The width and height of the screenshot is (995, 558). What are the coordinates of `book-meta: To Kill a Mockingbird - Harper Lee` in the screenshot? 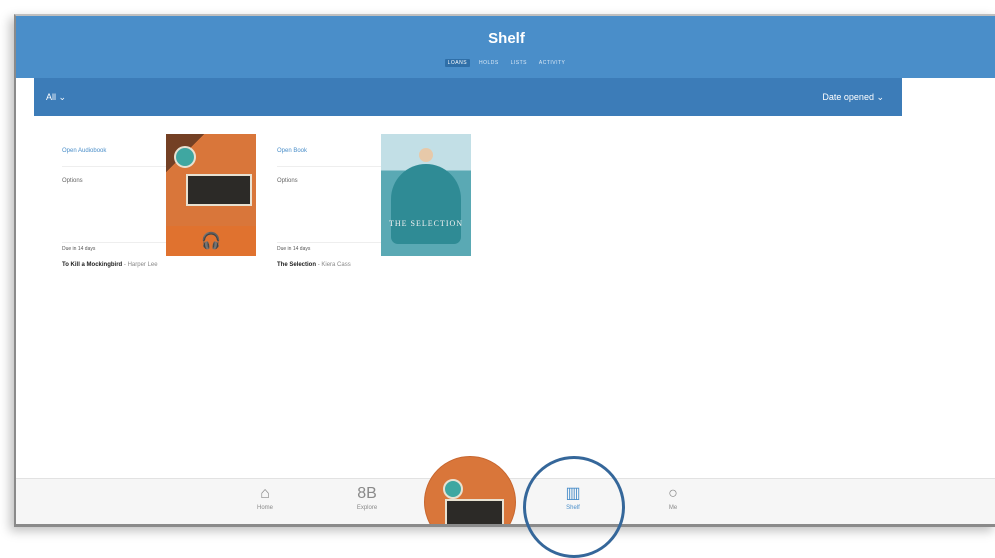 It's located at (110, 265).